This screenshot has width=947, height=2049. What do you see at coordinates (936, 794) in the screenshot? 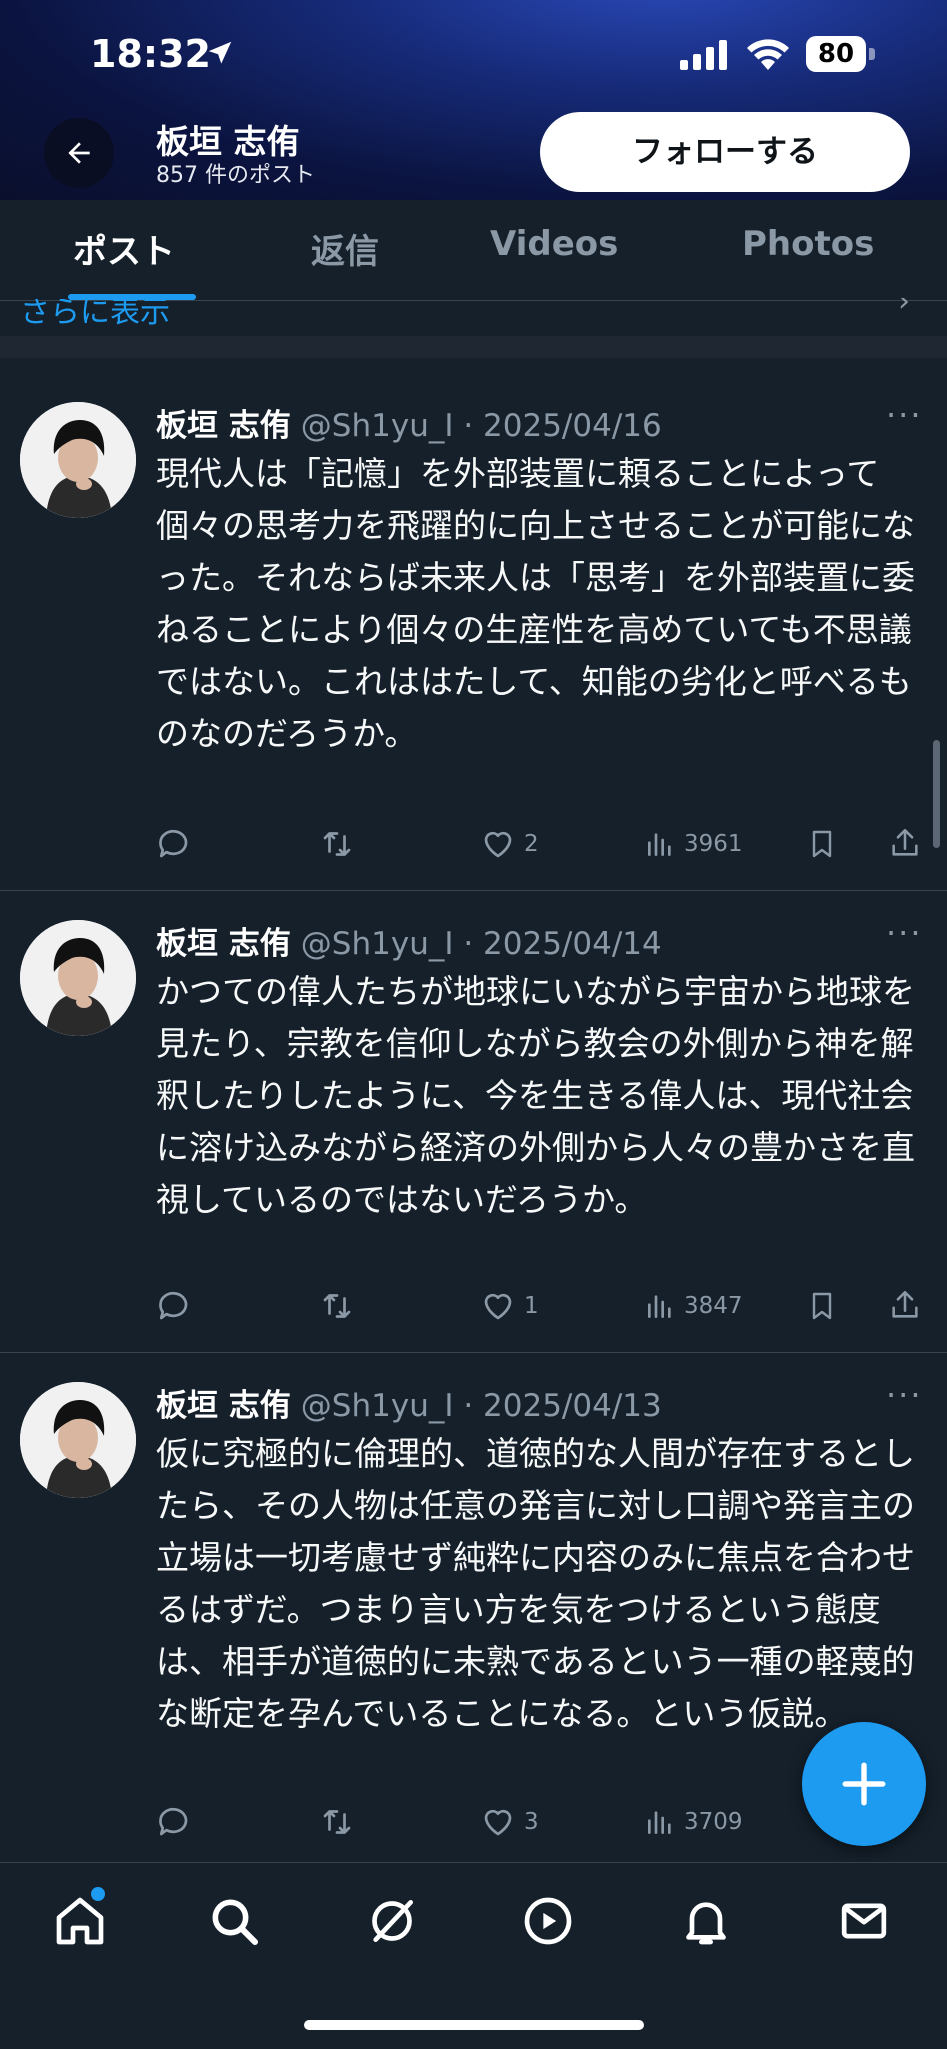
I see `scrollbar` at bounding box center [936, 794].